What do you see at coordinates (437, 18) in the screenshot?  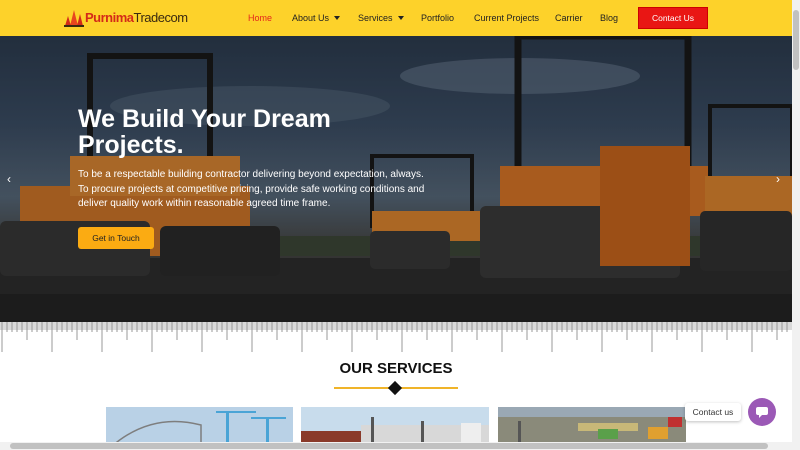 I see `nav-portfolio: Portfolio` at bounding box center [437, 18].